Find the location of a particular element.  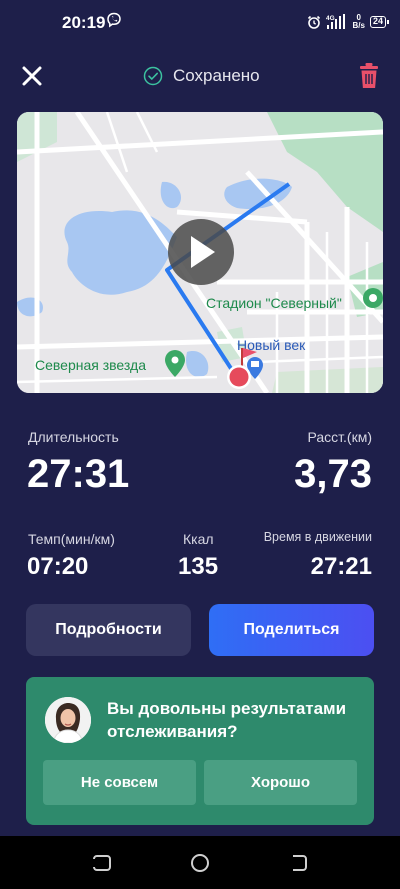

pace-label: Темп(мин/км) is located at coordinates (71, 539).